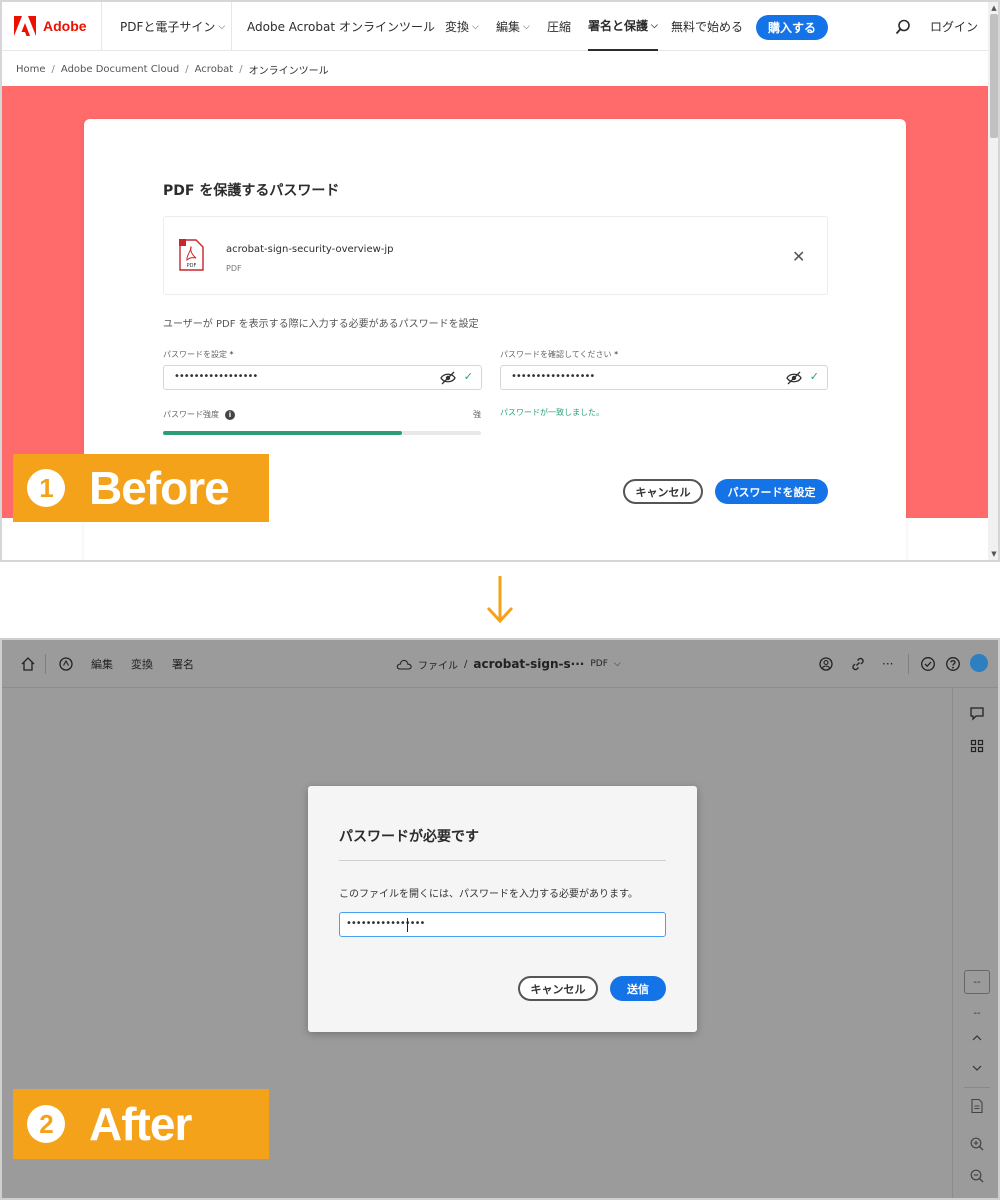 The width and height of the screenshot is (1000, 1200). I want to click on remove-file-close-icon: ✕, so click(798, 256).